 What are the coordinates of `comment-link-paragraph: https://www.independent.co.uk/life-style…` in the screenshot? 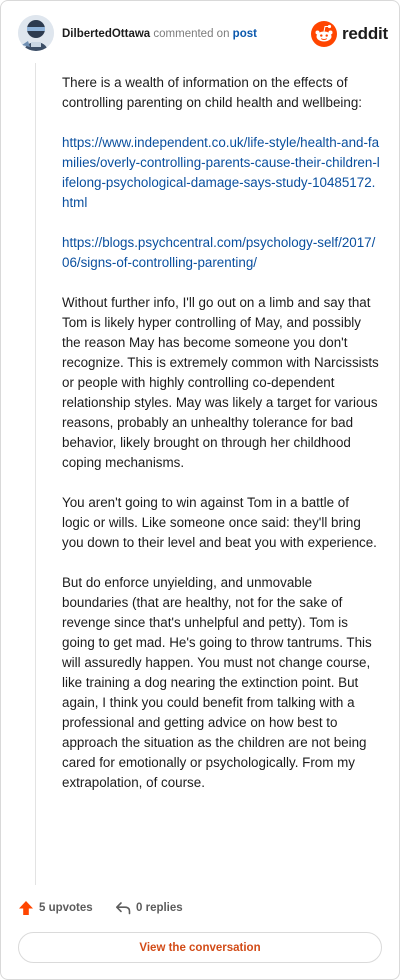 It's located at (221, 173).